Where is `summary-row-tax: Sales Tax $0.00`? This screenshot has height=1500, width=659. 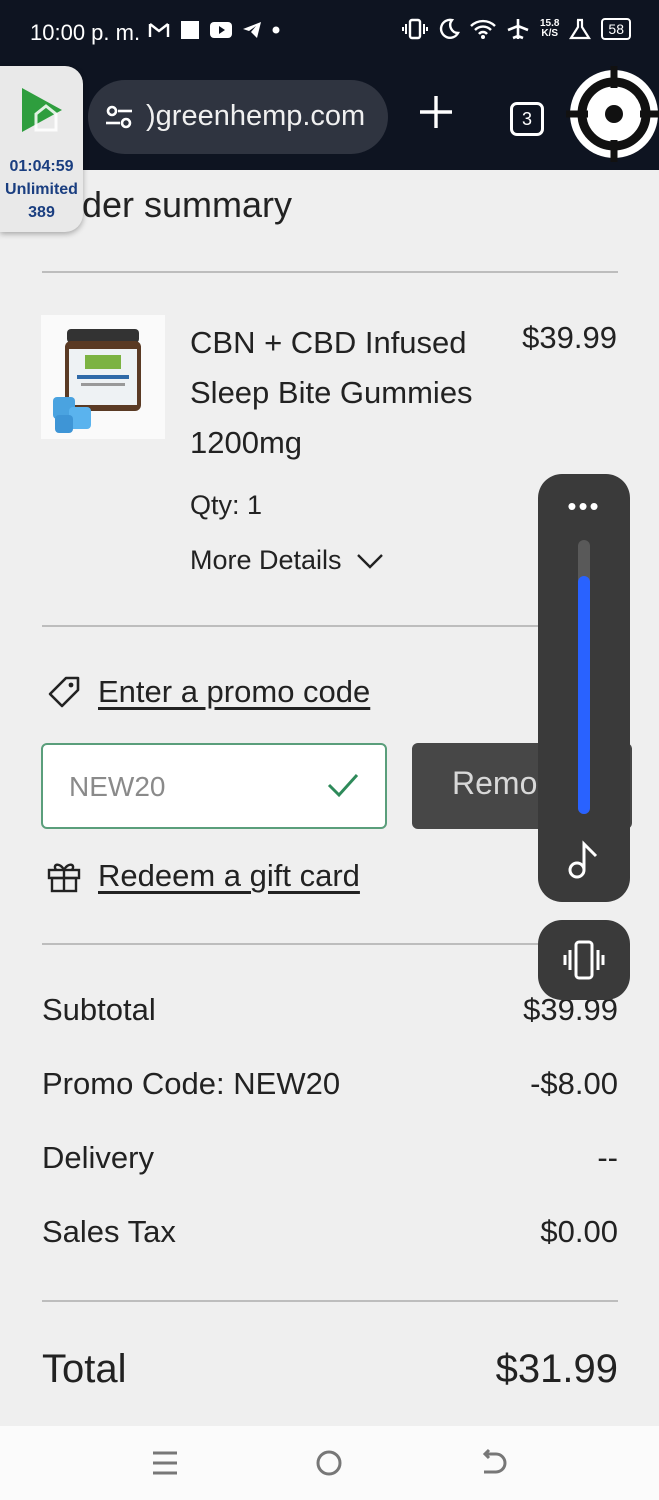
summary-row-tax: Sales Tax $0.00 is located at coordinates (330, 1232).